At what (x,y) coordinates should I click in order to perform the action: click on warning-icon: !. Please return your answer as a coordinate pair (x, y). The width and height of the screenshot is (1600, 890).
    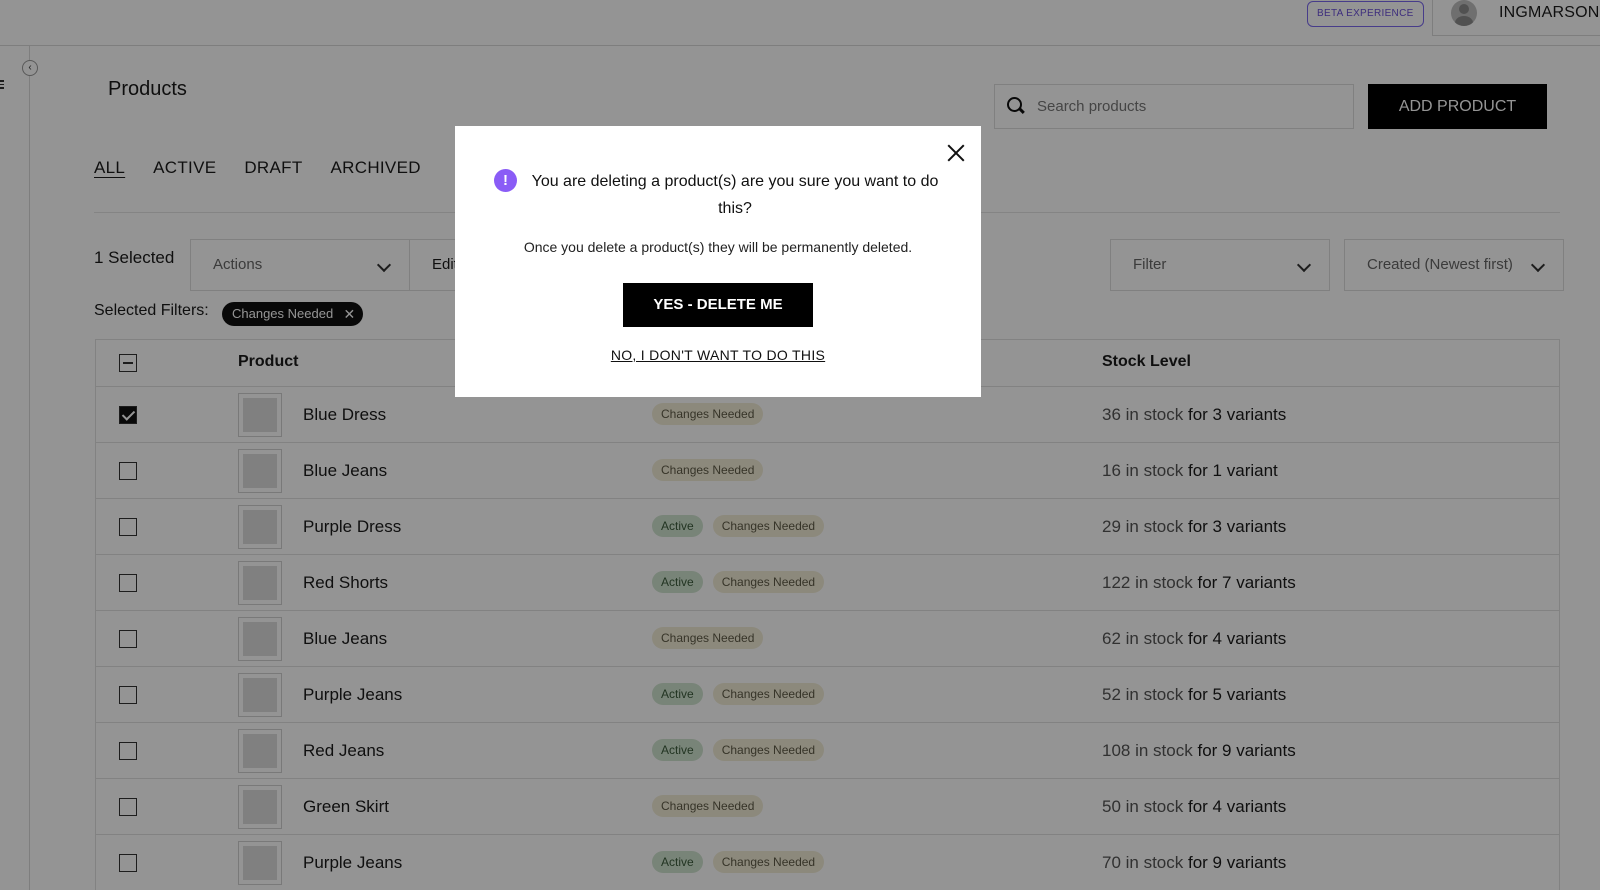
    Looking at the image, I should click on (505, 180).